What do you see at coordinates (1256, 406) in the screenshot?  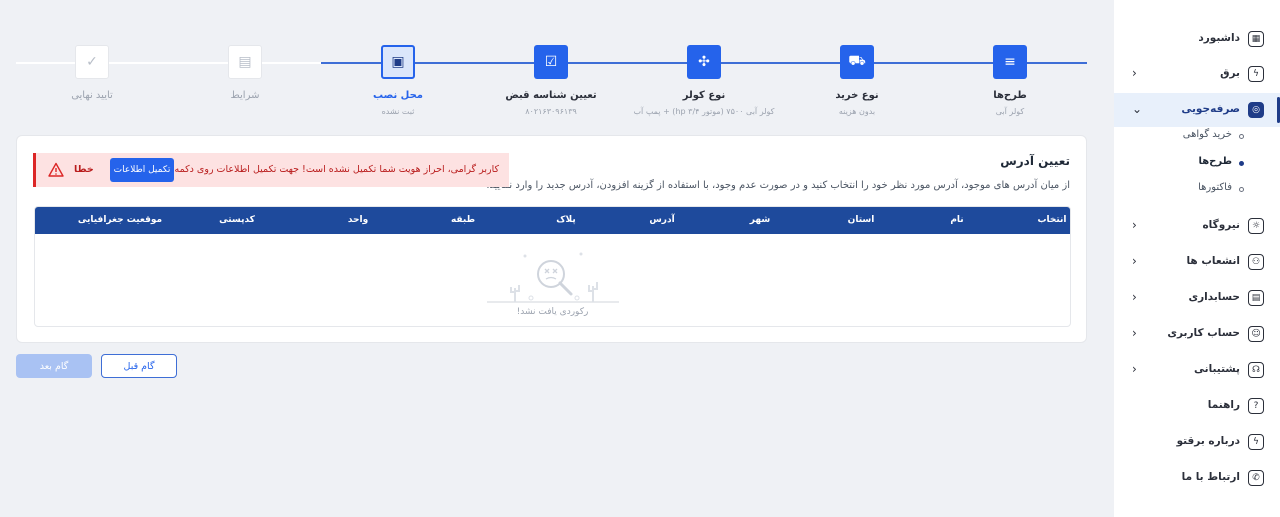 I see `help-icon: ?` at bounding box center [1256, 406].